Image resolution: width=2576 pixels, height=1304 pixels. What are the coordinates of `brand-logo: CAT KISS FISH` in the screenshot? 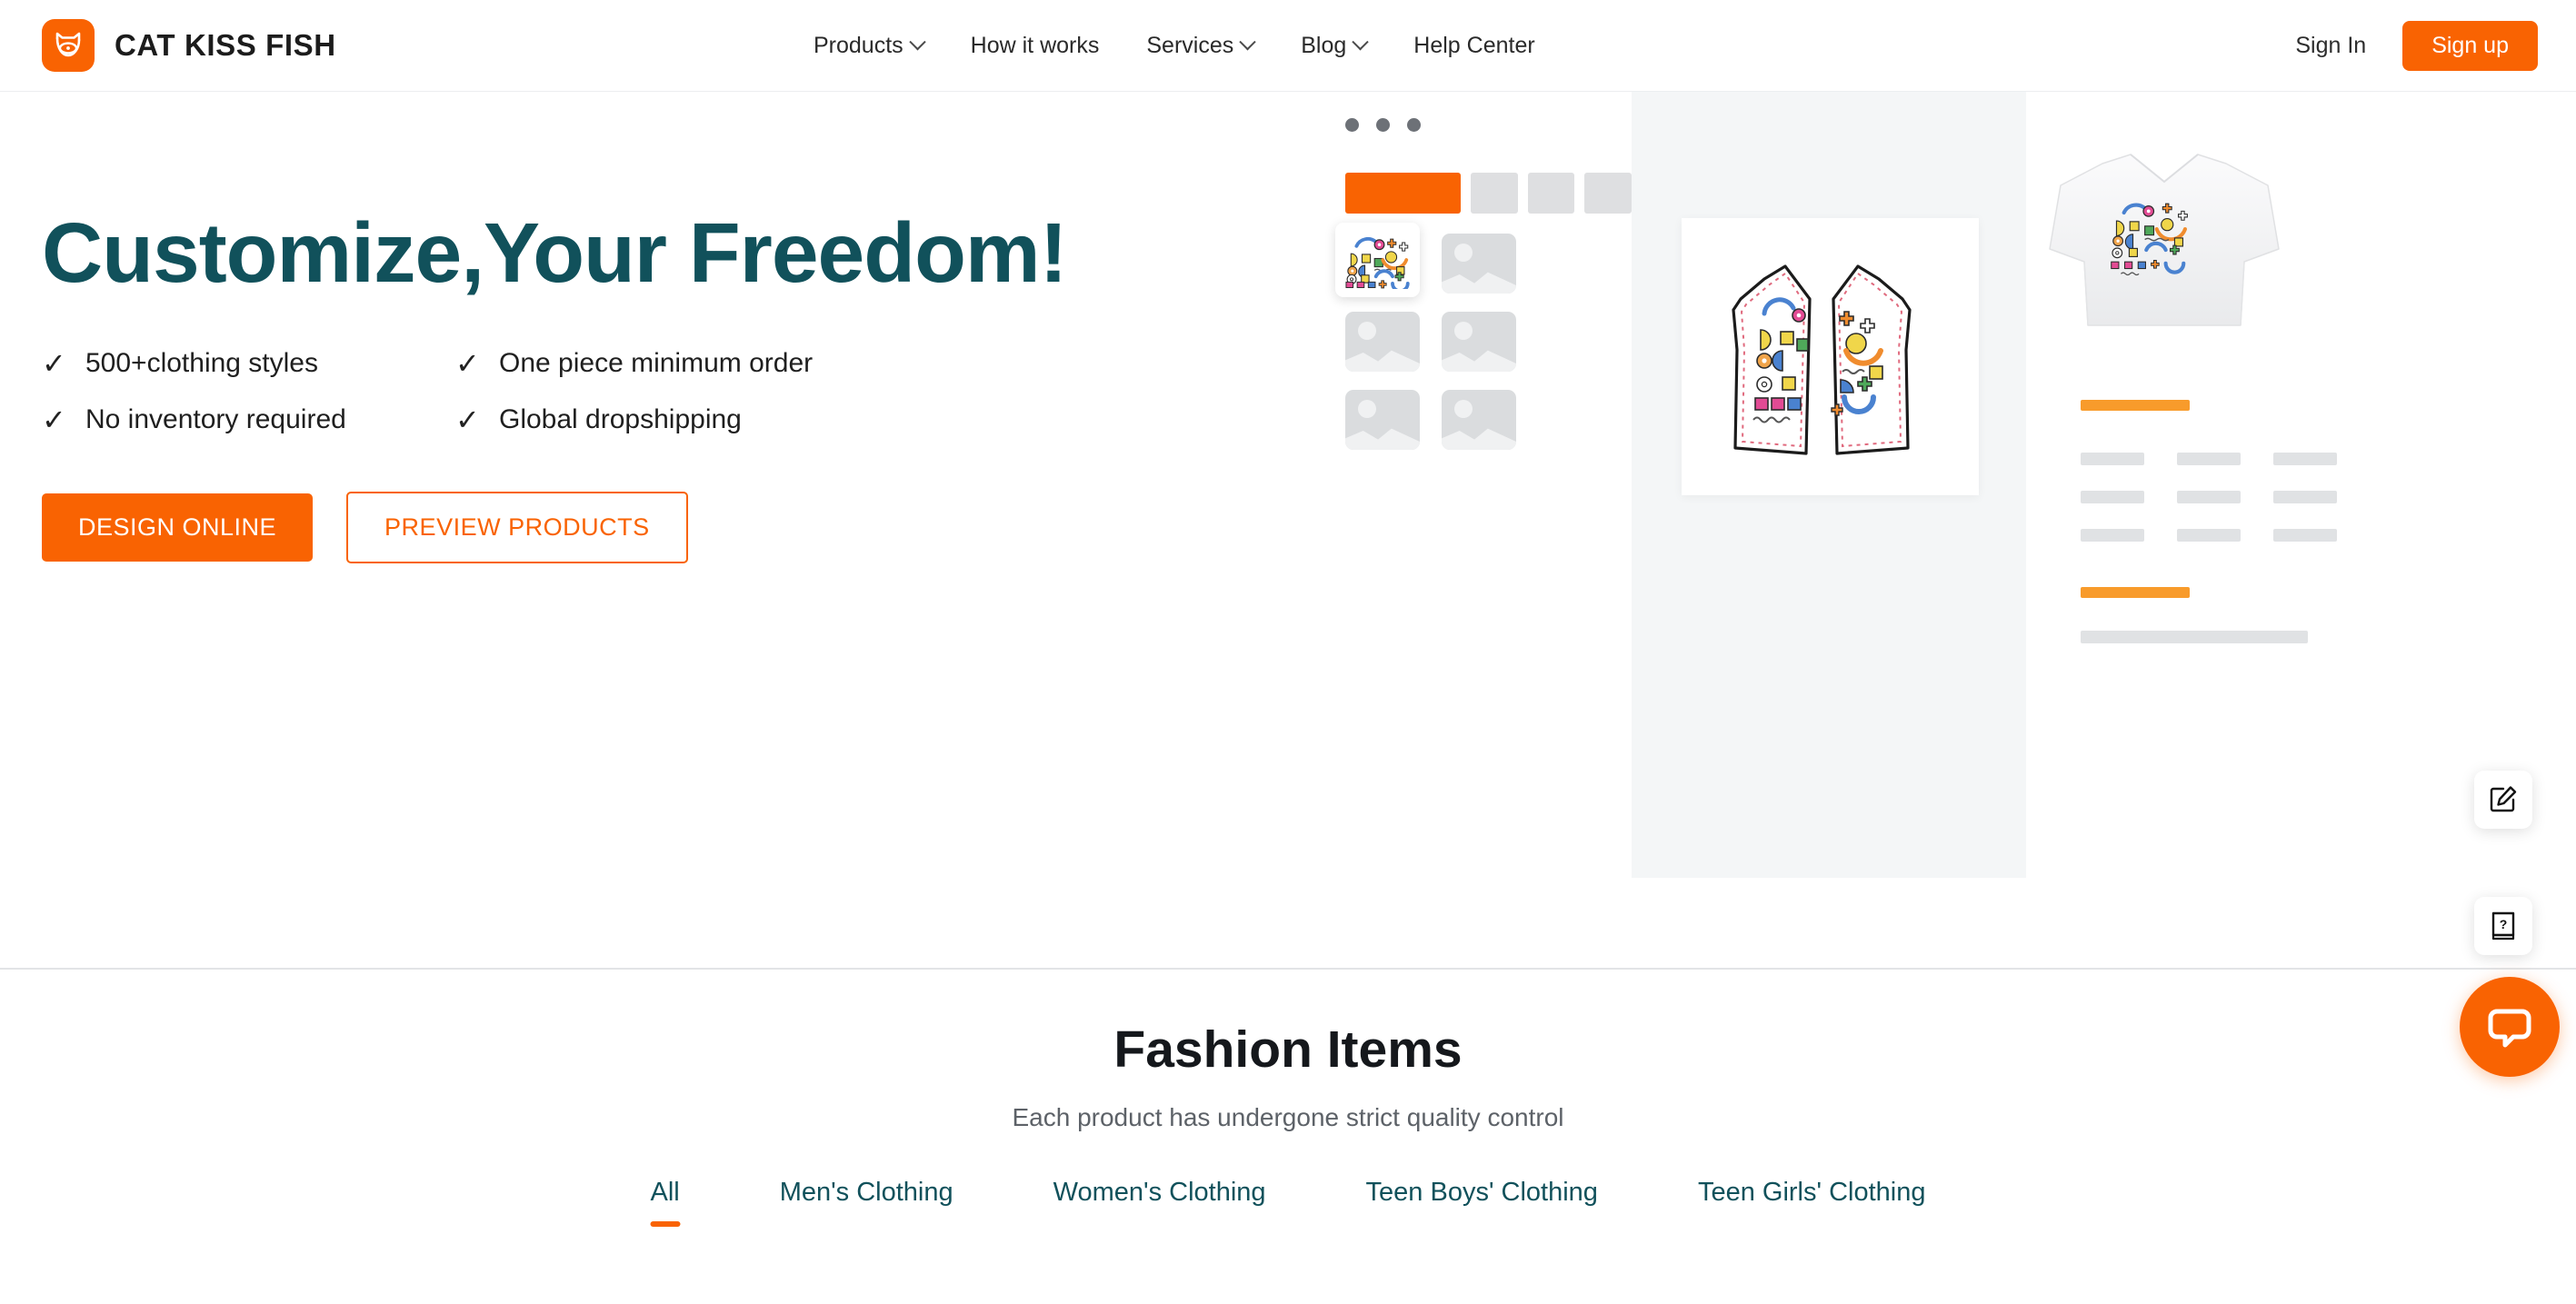 It's located at (189, 45).